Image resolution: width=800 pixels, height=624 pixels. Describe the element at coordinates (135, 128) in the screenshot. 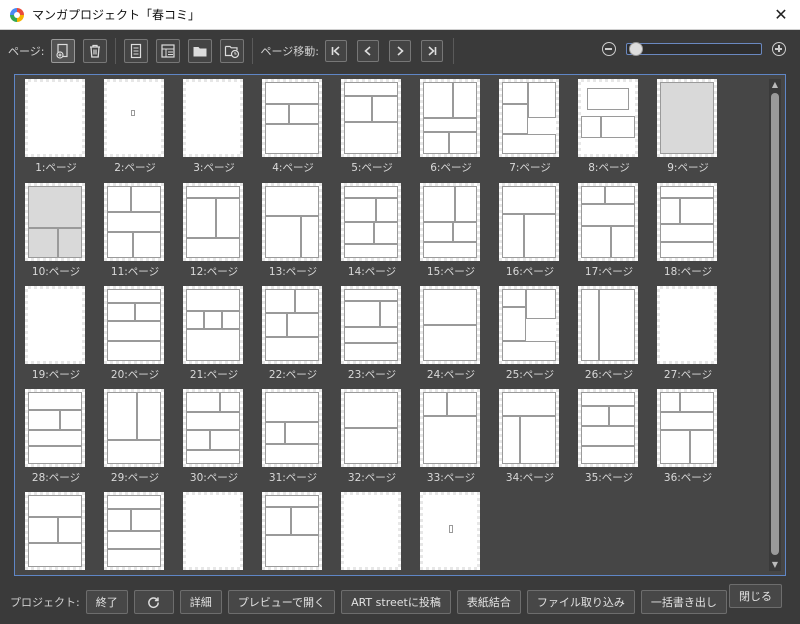

I see `page-thumbnail: 2:ページ` at that location.